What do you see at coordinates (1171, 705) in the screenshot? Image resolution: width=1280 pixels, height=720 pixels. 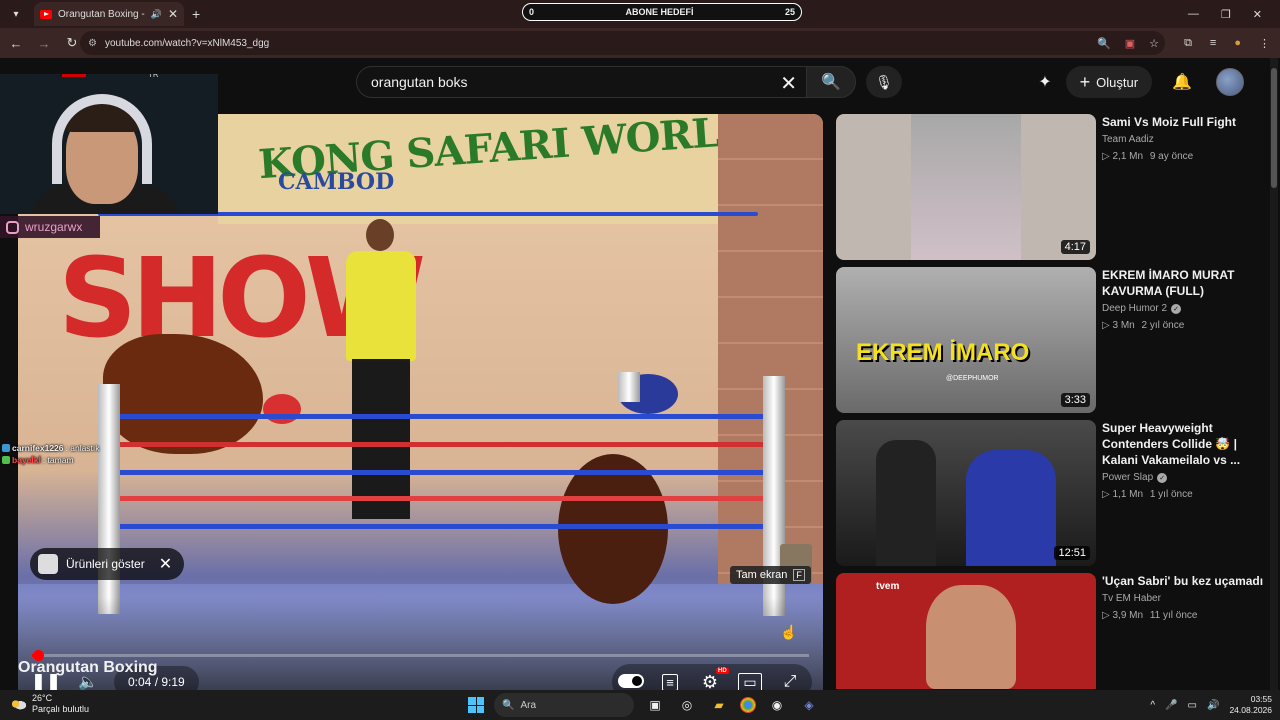 I see `microphone-tray-icon: 🎤` at bounding box center [1171, 705].